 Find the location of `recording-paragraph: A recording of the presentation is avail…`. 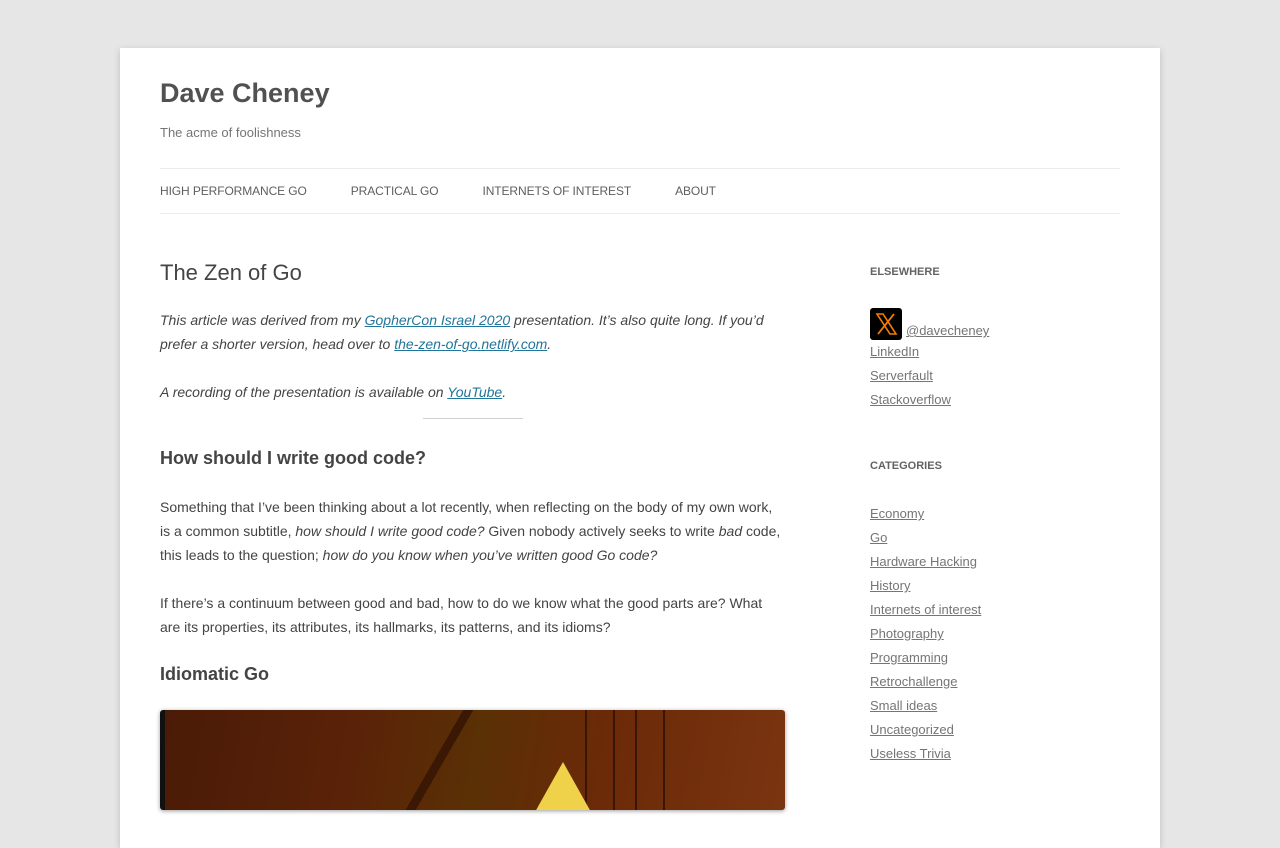

recording-paragraph: A recording of the presentation is avail… is located at coordinates (472, 392).